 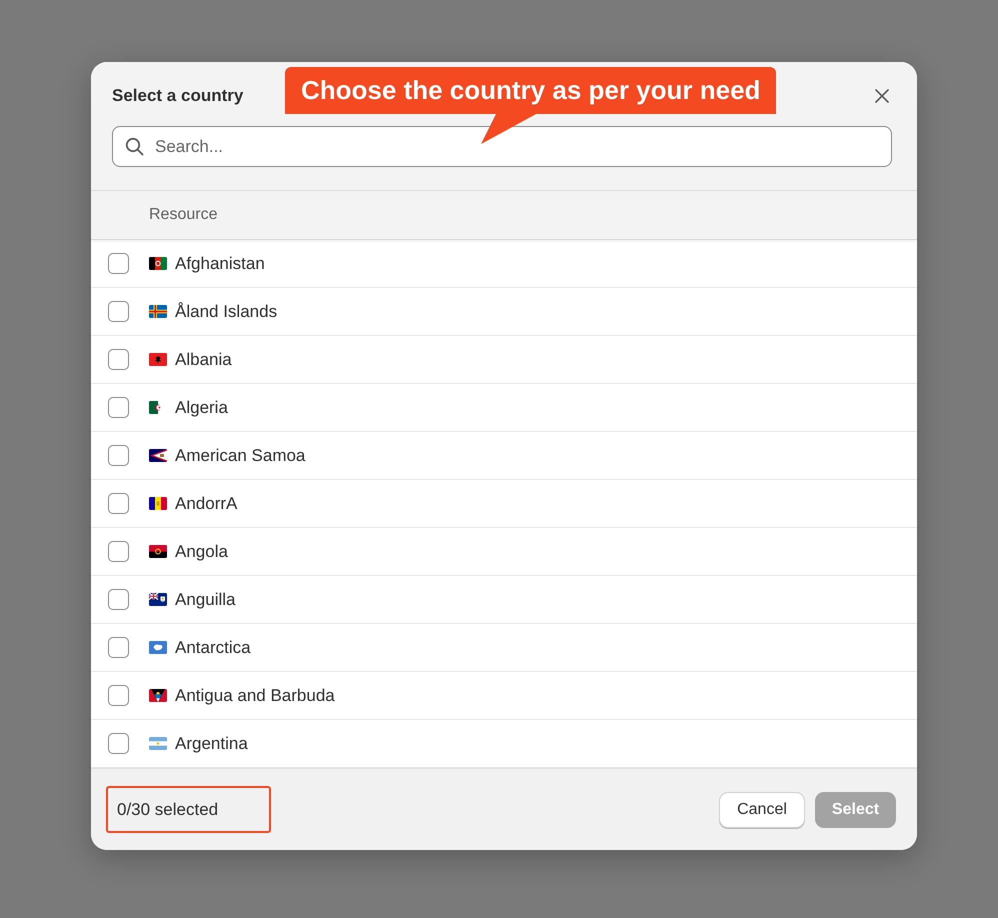 What do you see at coordinates (201, 552) in the screenshot?
I see `country-name: Angola` at bounding box center [201, 552].